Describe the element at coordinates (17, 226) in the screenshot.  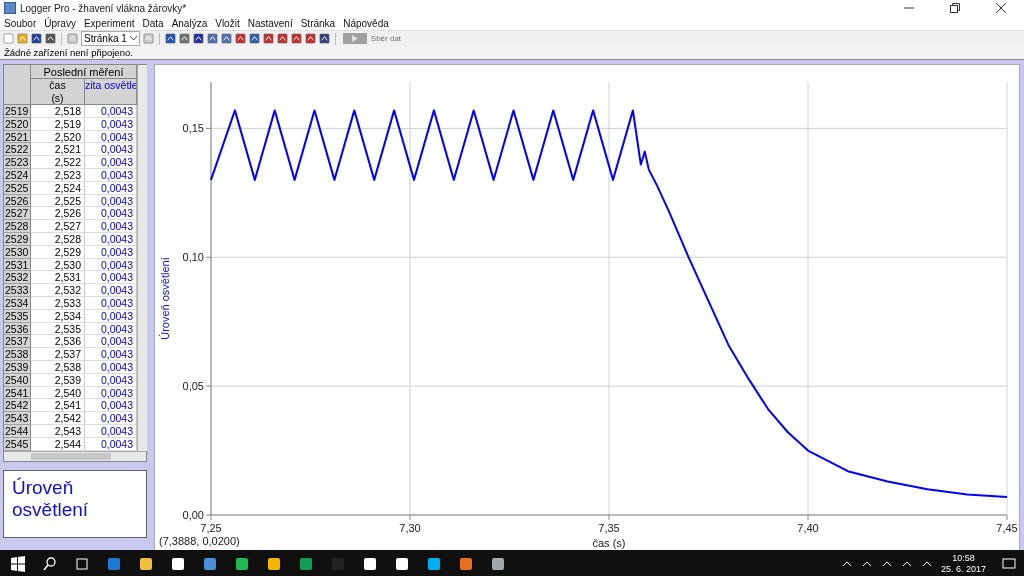
I see `row-number: 2528` at that location.